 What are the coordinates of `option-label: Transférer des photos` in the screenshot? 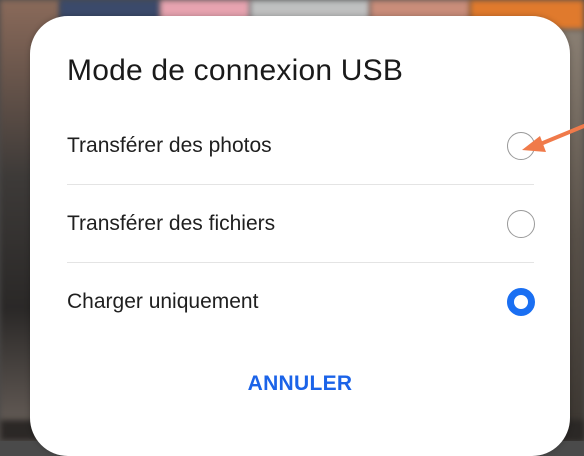 It's located at (169, 145).